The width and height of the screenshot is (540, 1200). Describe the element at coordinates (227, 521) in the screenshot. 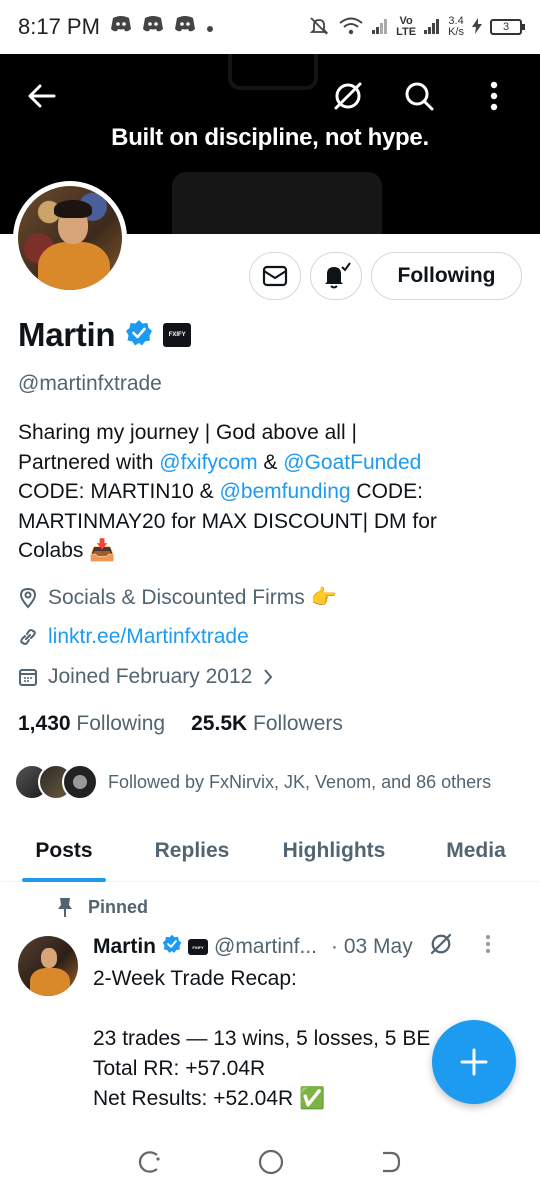

I see `bio-line: MARTINMAY20 for MAX DISCOUNT| DM for` at that location.